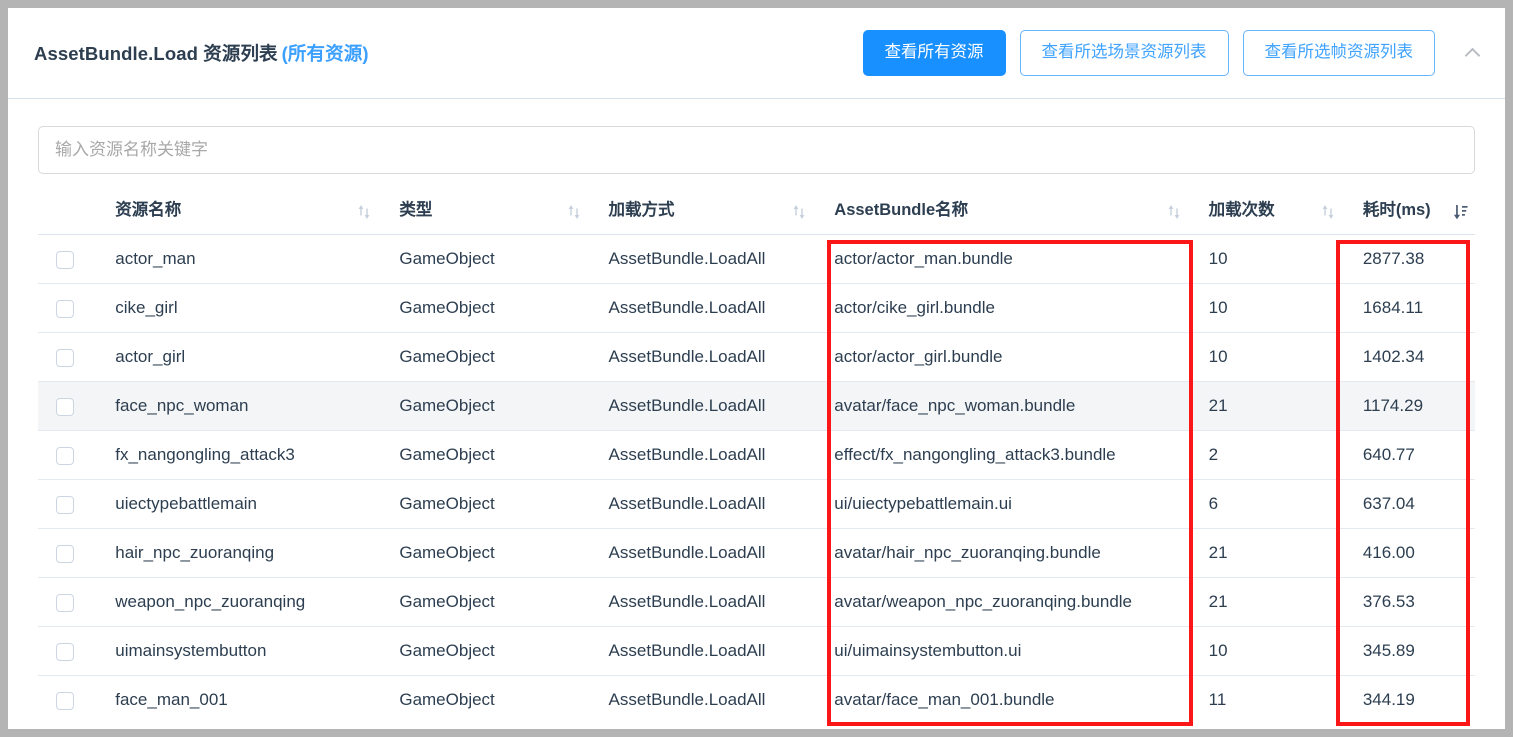 Image resolution: width=1513 pixels, height=737 pixels. What do you see at coordinates (1001, 406) in the screenshot?
I see `cell-assetbundle-name: avatar/face_npc_woman.bundle` at bounding box center [1001, 406].